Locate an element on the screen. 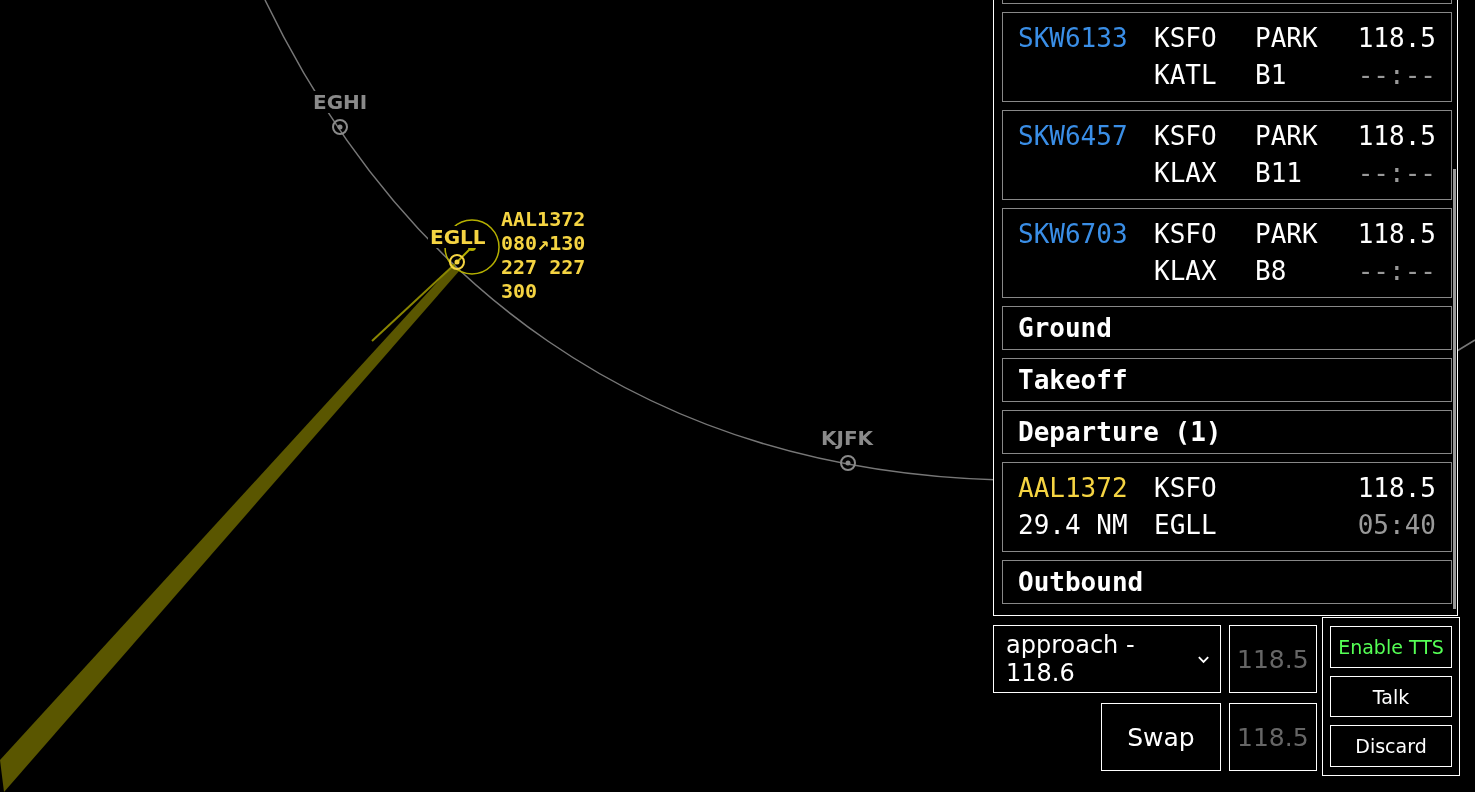  data-block-line: 080↗130 is located at coordinates (543, 243).